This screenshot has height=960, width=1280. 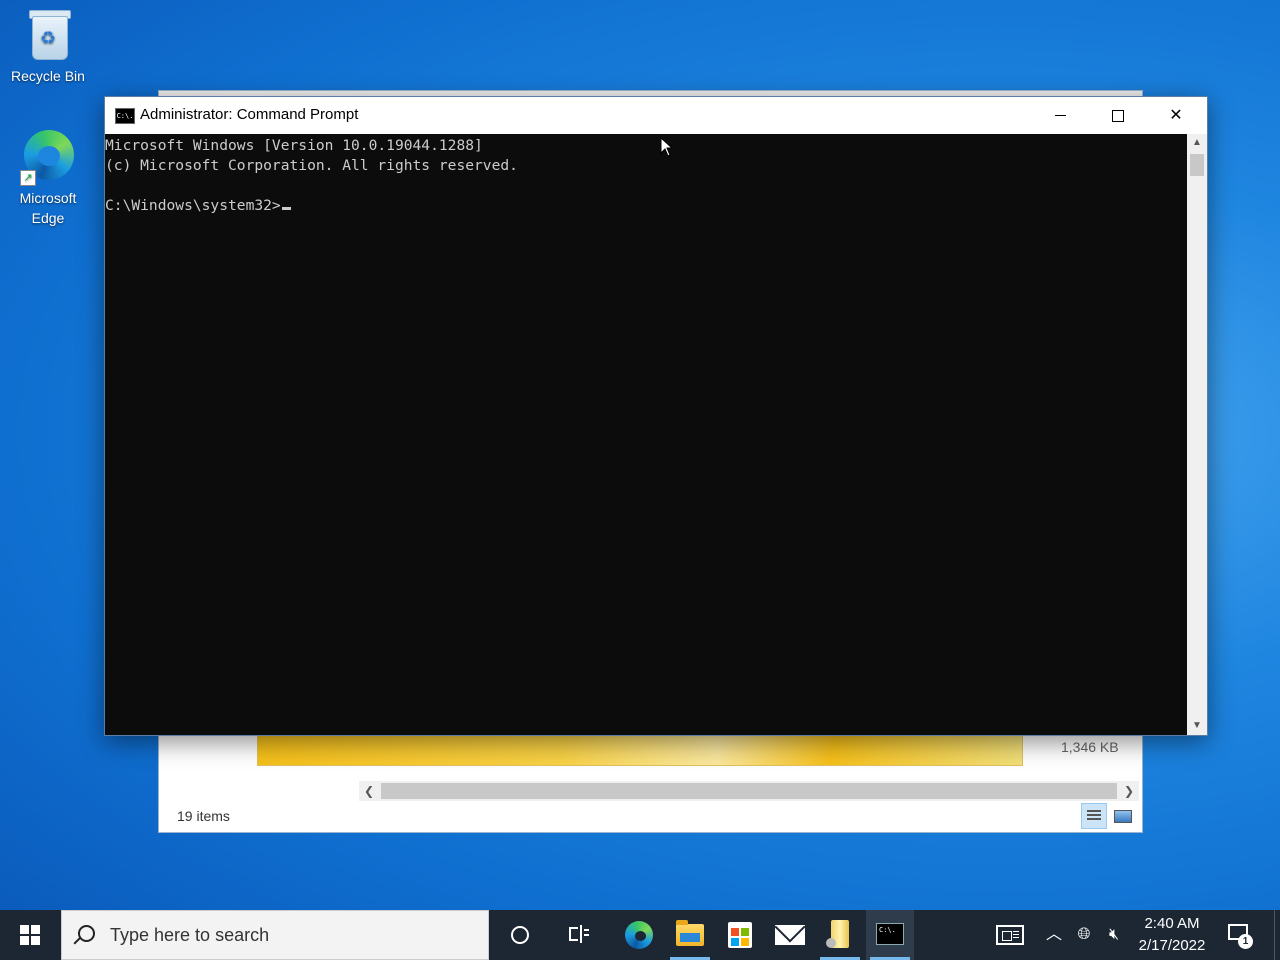 What do you see at coordinates (369, 791) in the screenshot?
I see `scroll-left-icon: ❮` at bounding box center [369, 791].